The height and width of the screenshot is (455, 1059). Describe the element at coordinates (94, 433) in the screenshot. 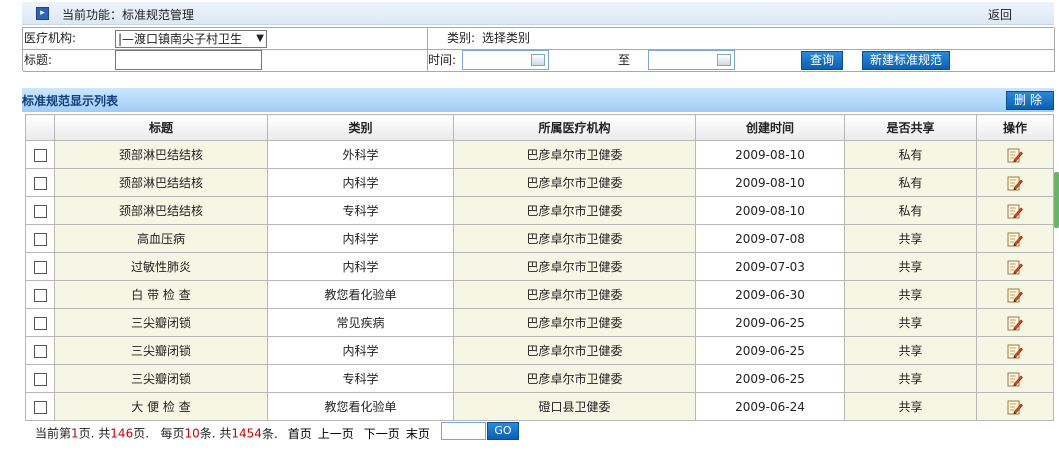

I see `pager-mid1: 页. 共` at that location.